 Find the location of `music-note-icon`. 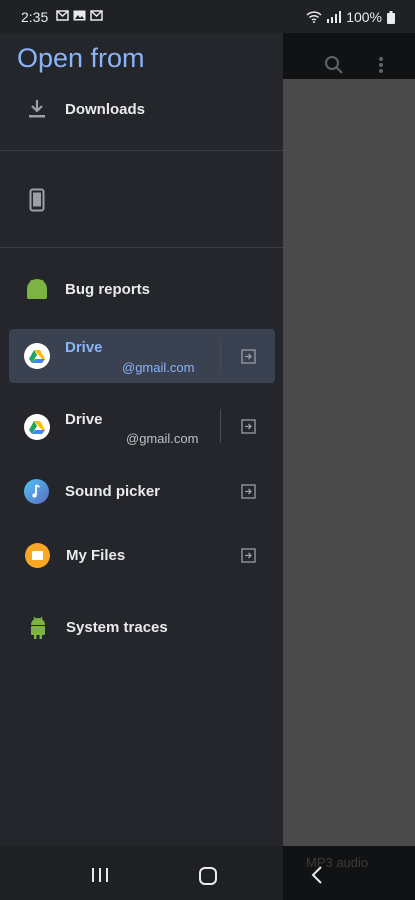

music-note-icon is located at coordinates (36, 491).